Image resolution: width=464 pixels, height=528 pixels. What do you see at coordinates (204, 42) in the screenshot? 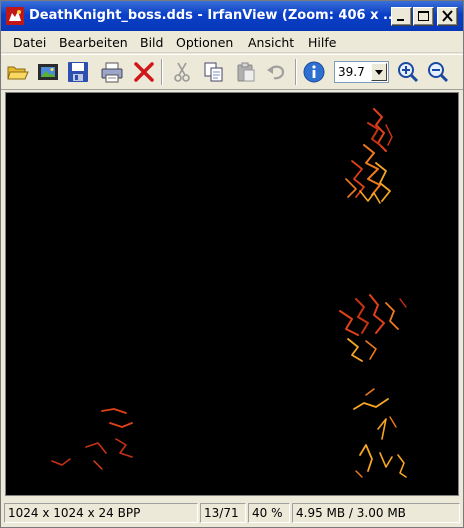
I see `menu-optionen: Optionen` at bounding box center [204, 42].